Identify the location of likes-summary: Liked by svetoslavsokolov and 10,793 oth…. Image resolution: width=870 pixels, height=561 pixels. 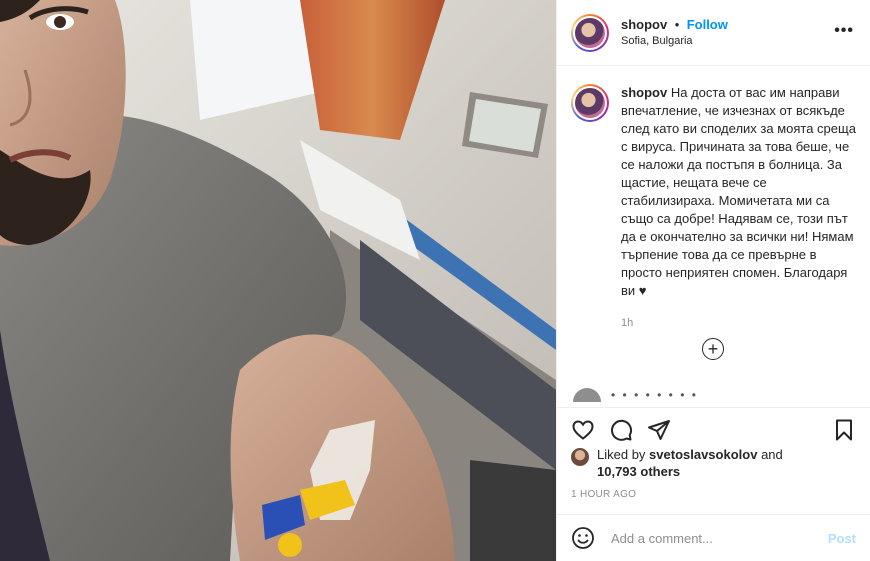
(713, 465).